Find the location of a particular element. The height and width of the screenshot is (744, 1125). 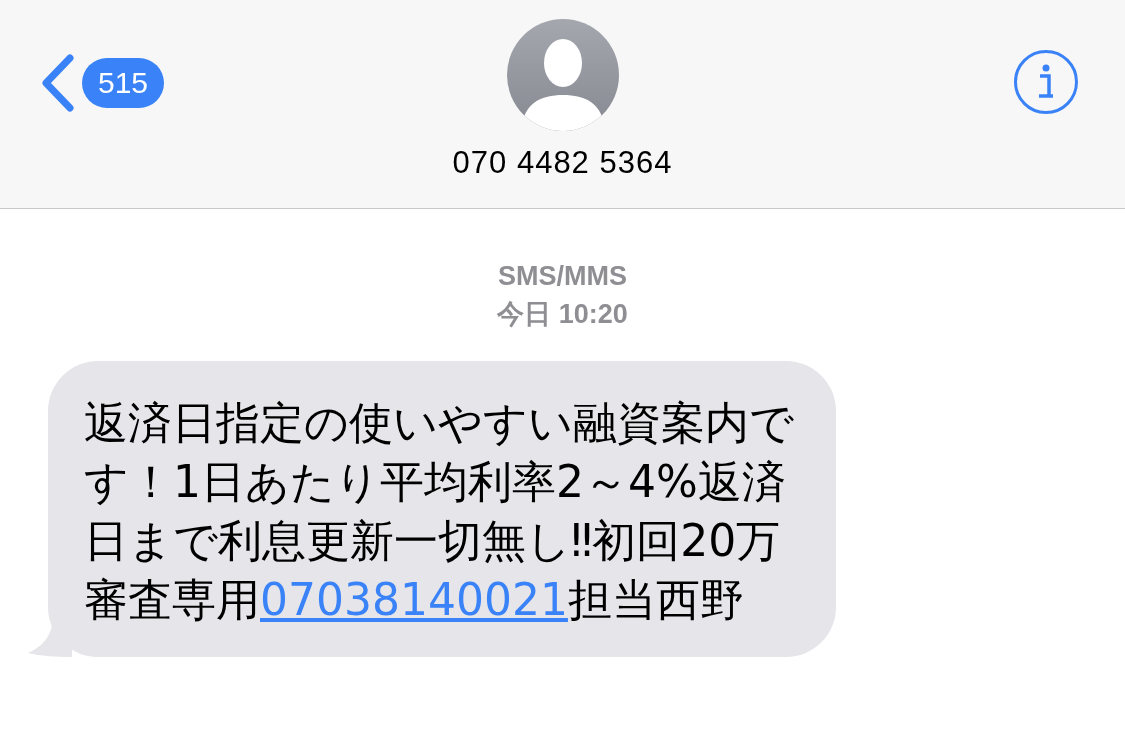

unread-count: 515 is located at coordinates (123, 83).